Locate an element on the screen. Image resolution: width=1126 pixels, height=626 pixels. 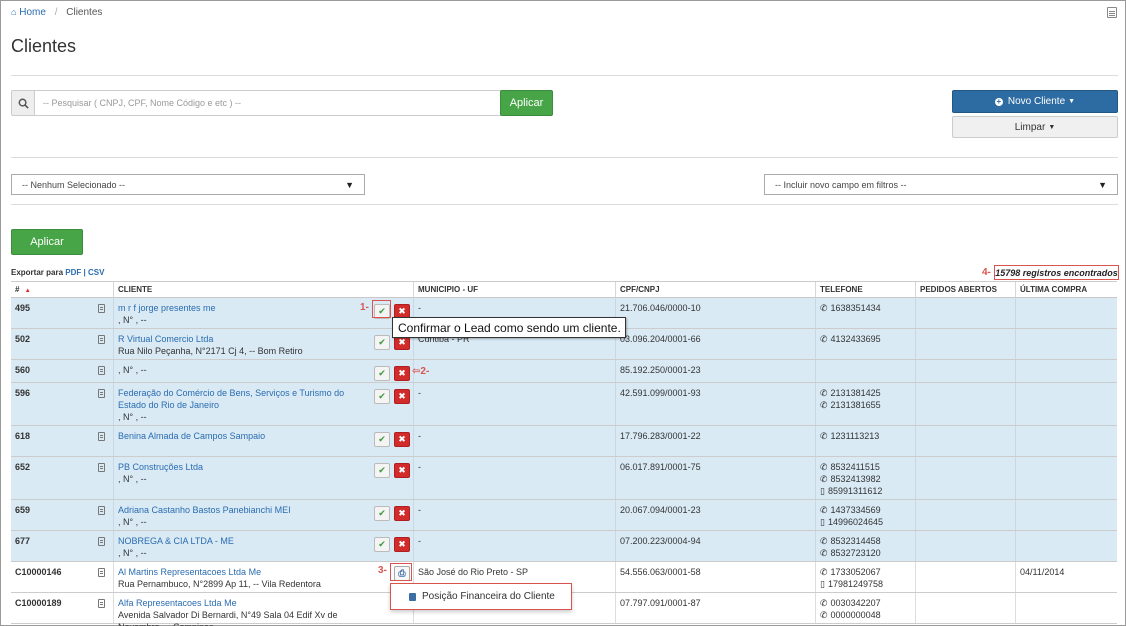
export-pdf-link: PDF is located at coordinates (73, 272).